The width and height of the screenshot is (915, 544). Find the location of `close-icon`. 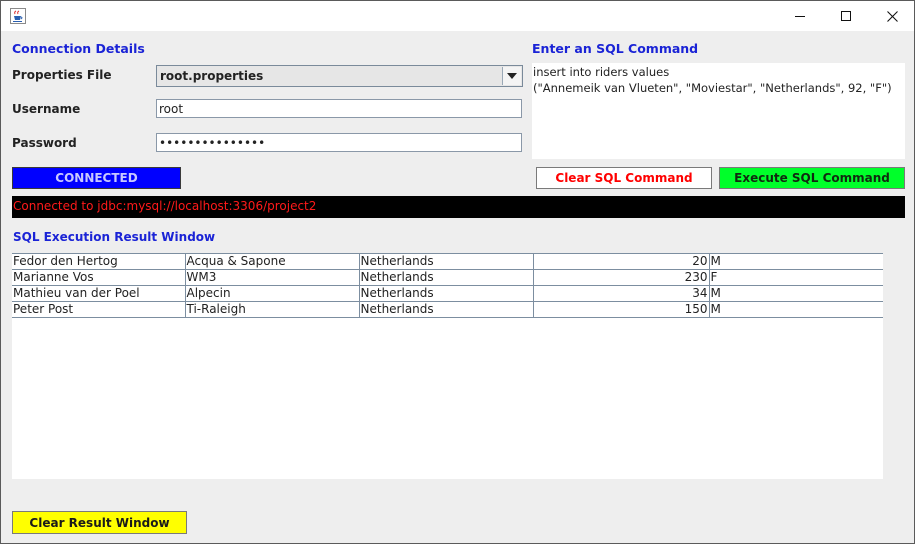

close-icon is located at coordinates (892, 16).